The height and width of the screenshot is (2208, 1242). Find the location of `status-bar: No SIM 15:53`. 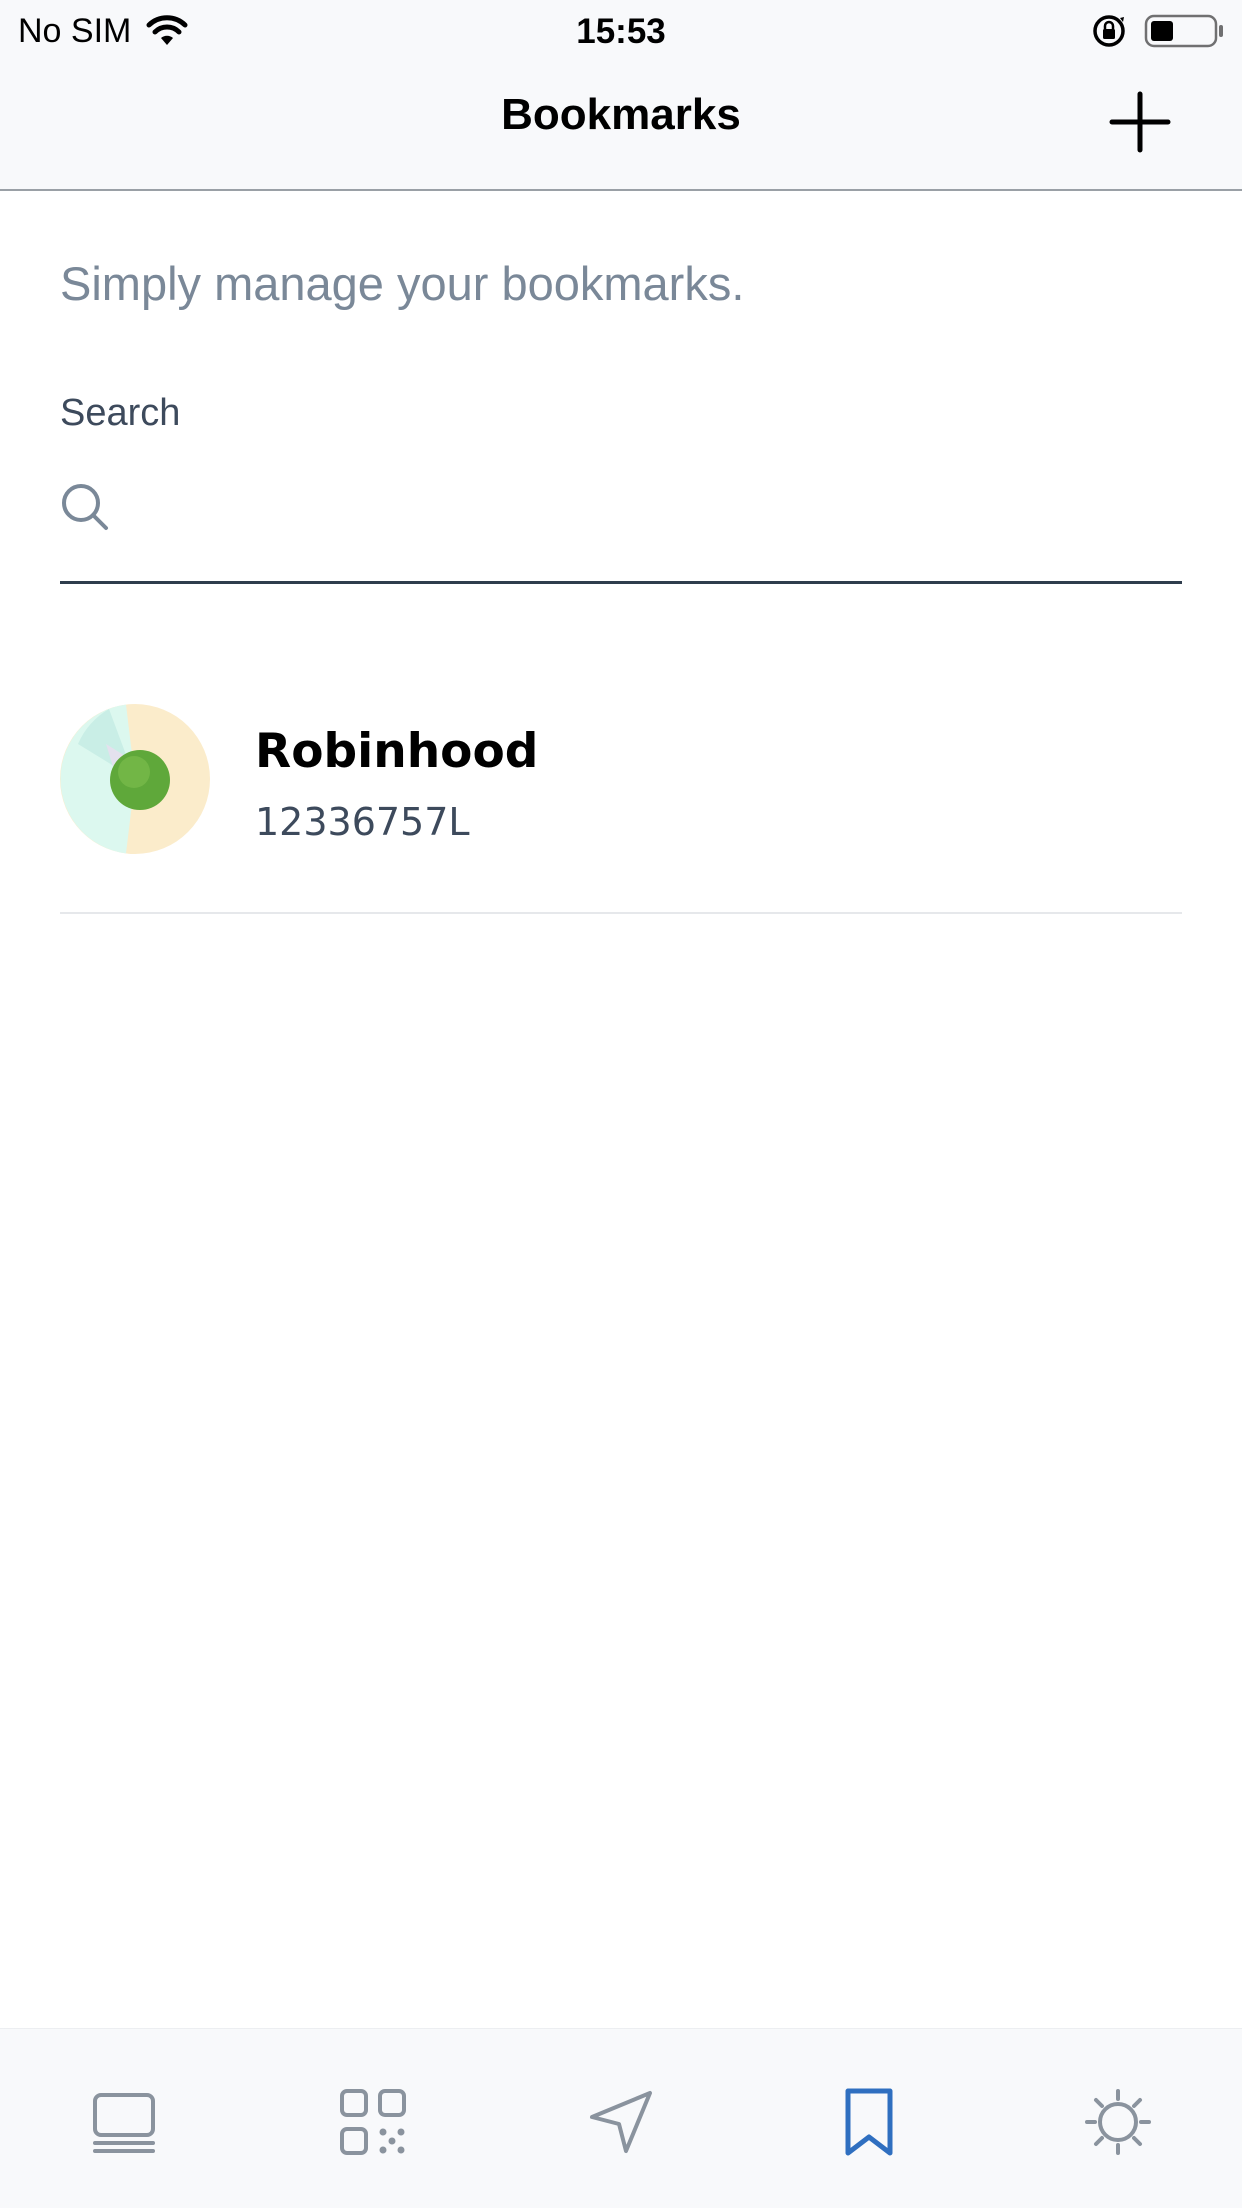

status-bar: No SIM 15:53 is located at coordinates (621, 30).